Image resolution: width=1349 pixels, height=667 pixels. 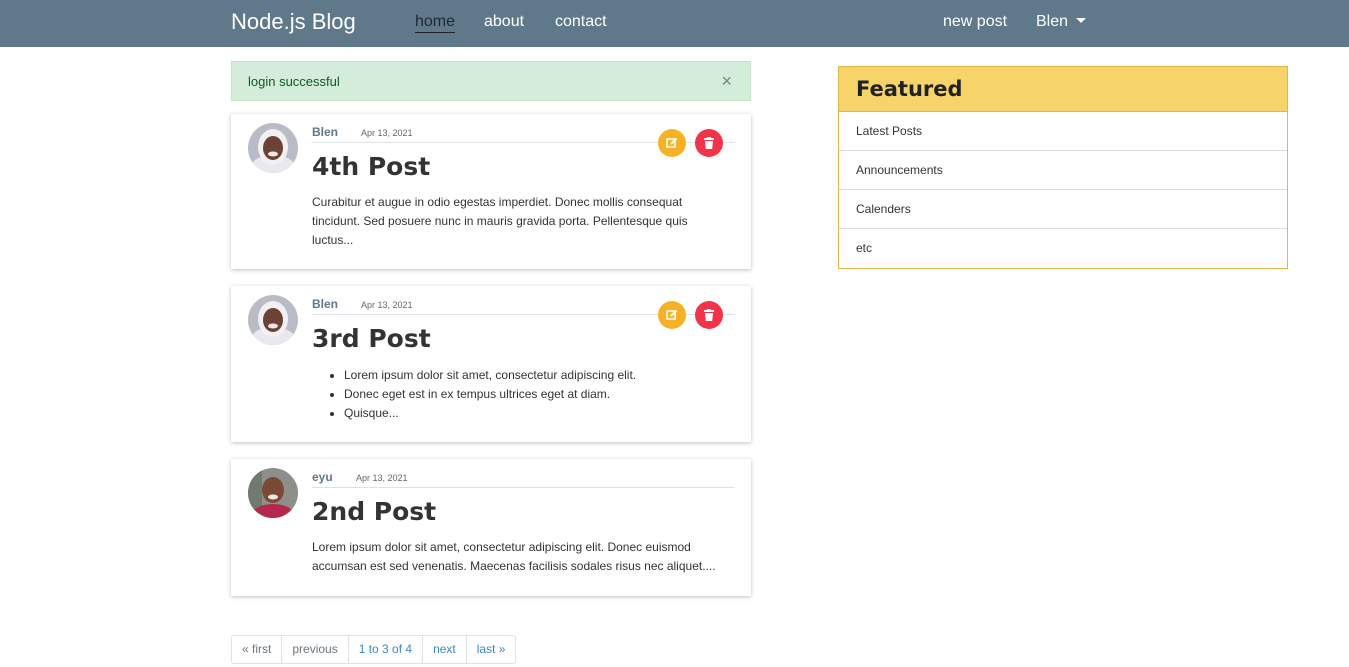 I want to click on divider, so click(x=523, y=487).